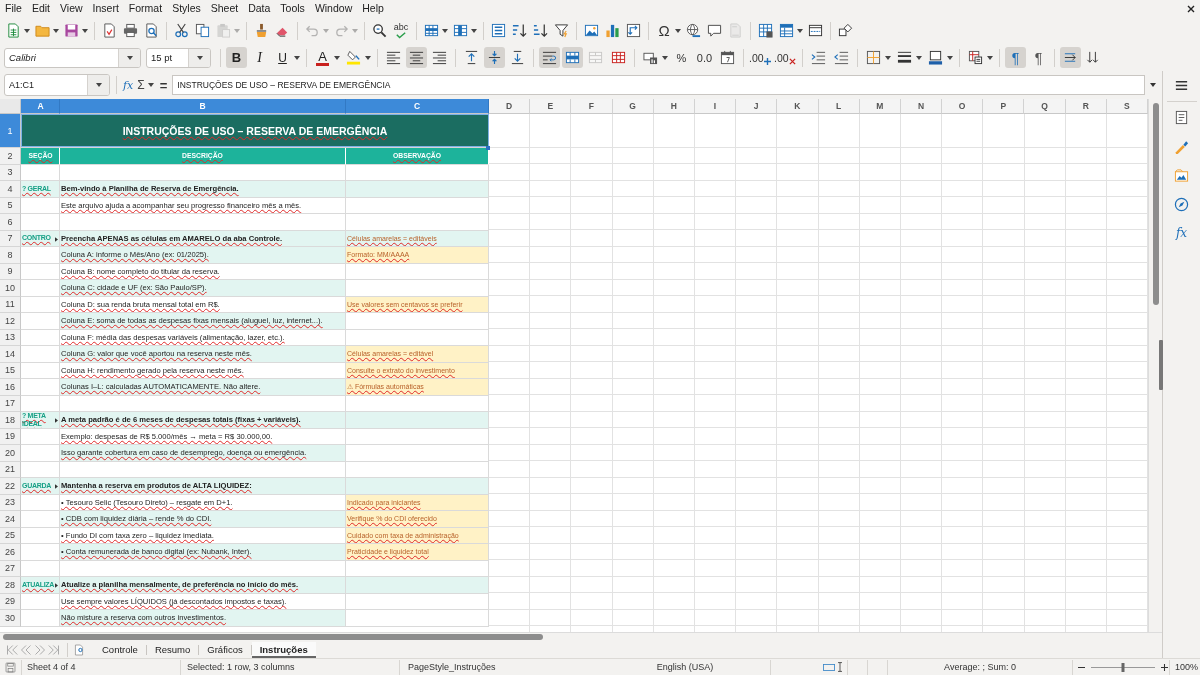  Describe the element at coordinates (373, 8) in the screenshot. I see `menu-item: Help` at that location.